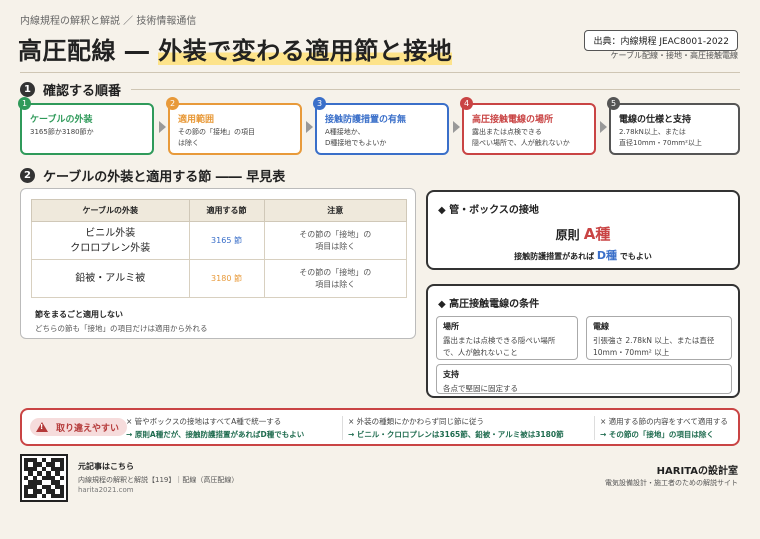  I want to click on step-badge: 4, so click(466, 103).